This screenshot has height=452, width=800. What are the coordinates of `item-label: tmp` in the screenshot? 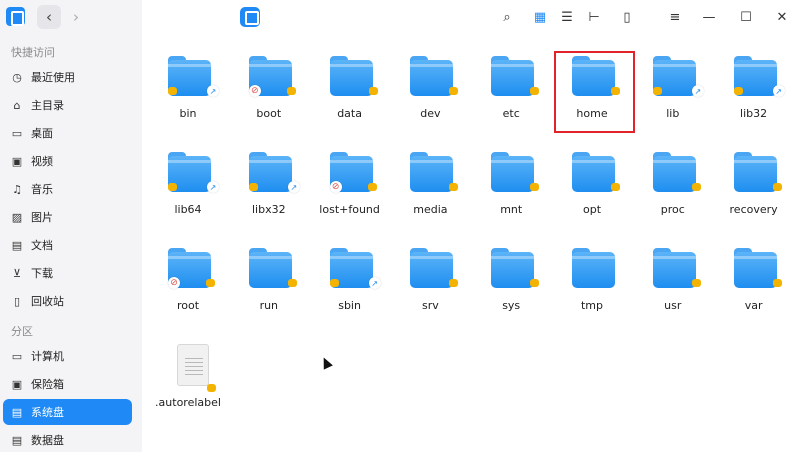 It's located at (591, 305).